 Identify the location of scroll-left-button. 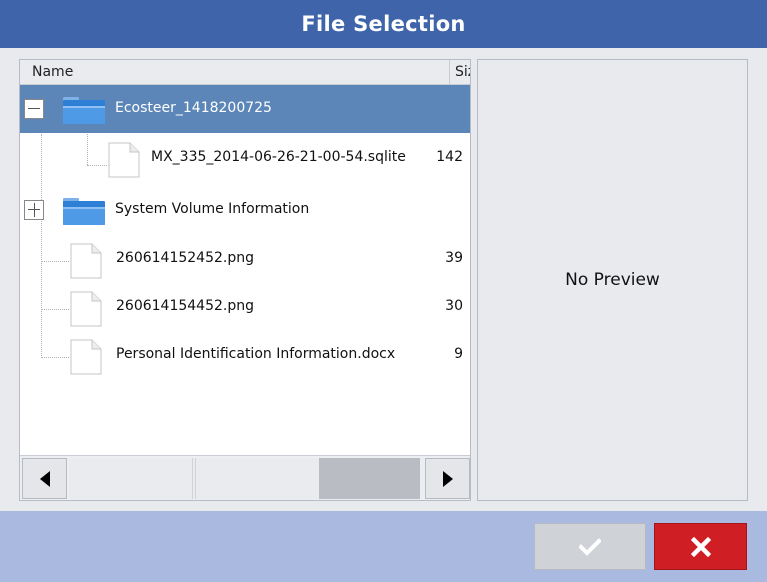
(44, 478).